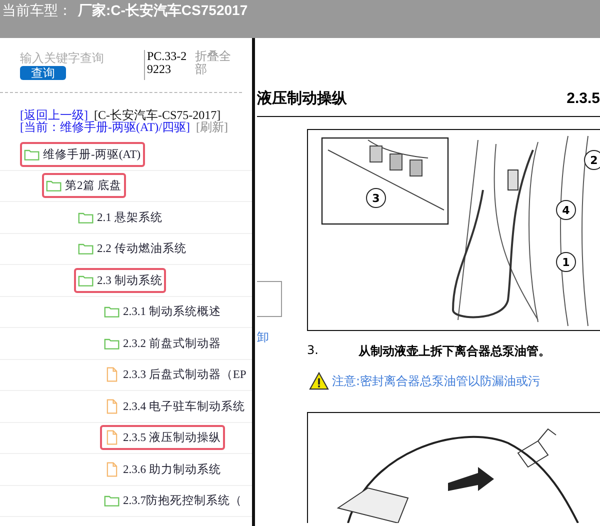 The width and height of the screenshot is (600, 526). What do you see at coordinates (263, 337) in the screenshot?
I see `side-text: 卸` at bounding box center [263, 337].